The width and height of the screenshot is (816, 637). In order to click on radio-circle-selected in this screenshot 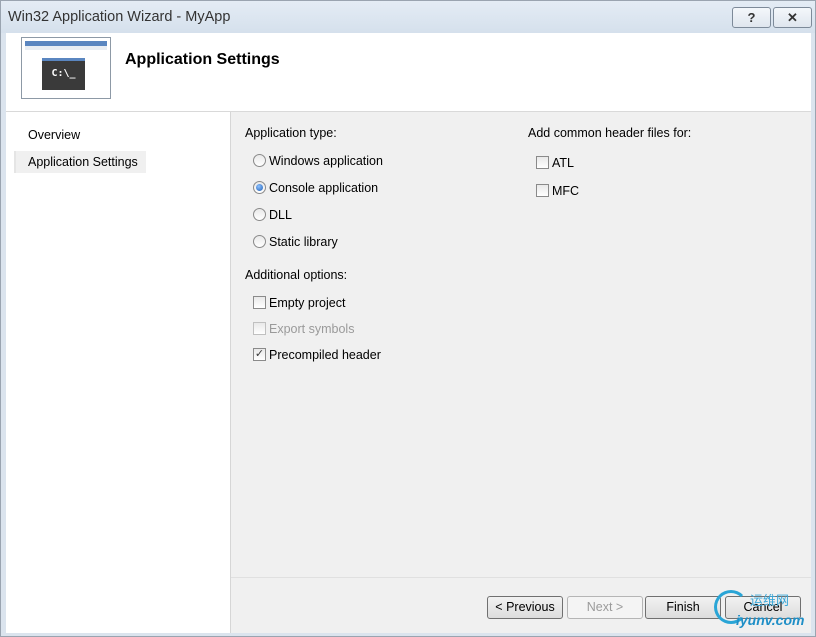, I will do `click(259, 187)`.